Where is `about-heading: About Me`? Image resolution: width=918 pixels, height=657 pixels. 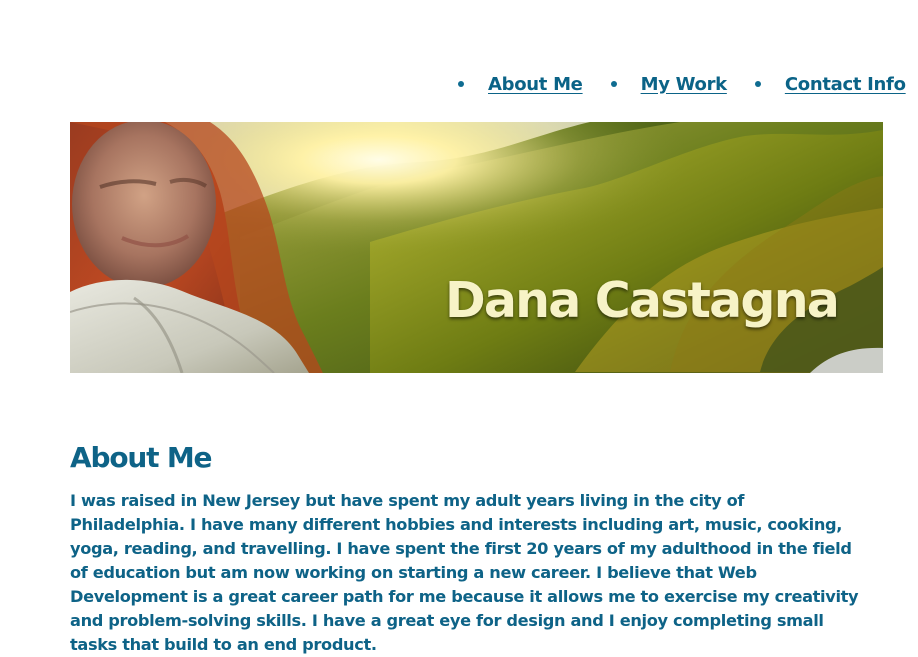 about-heading: About Me is located at coordinates (141, 457).